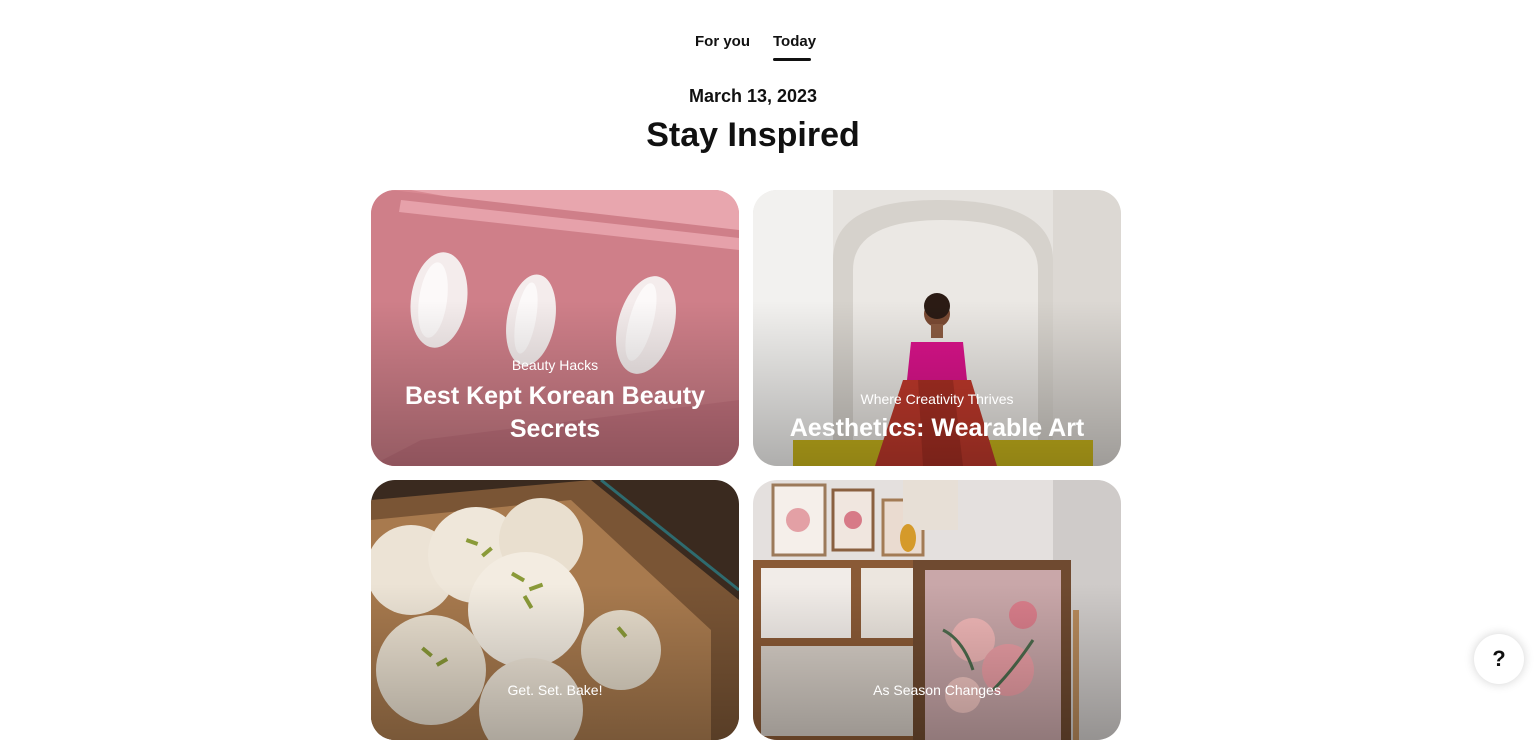 This screenshot has height=740, width=1536. I want to click on help-icon: ?, so click(1499, 658).